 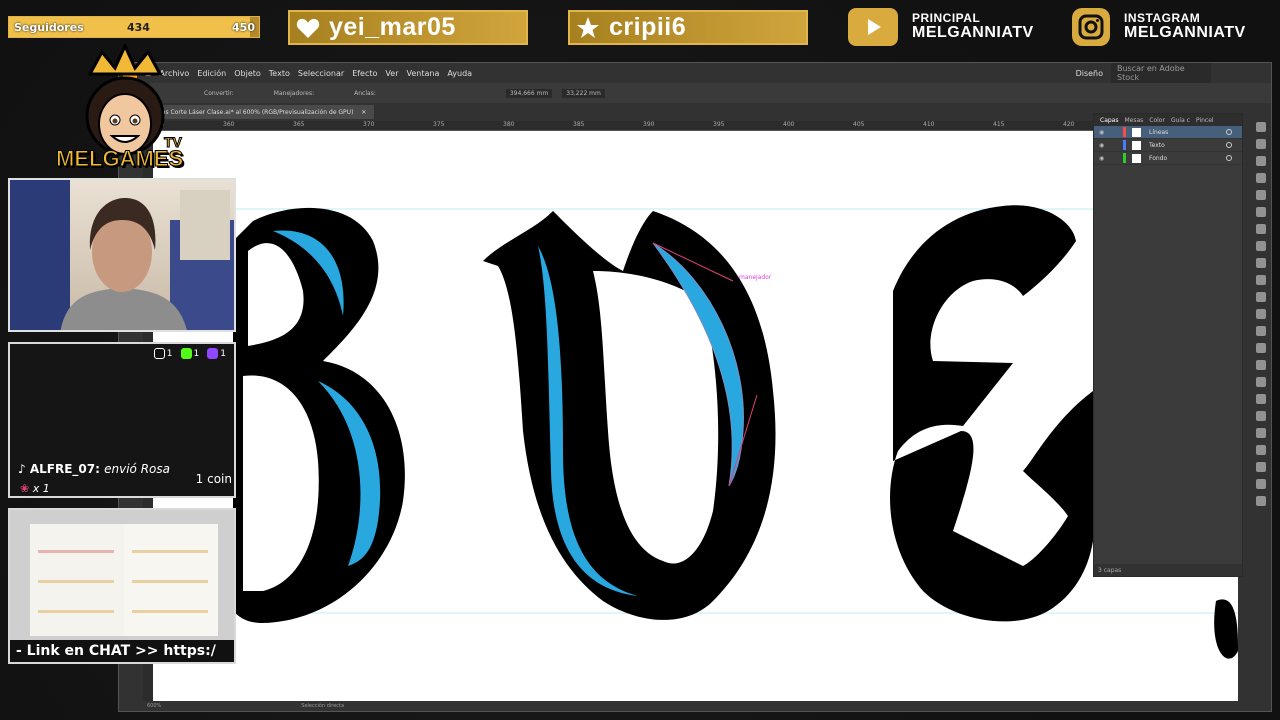 What do you see at coordinates (1168, 158) in the screenshot?
I see `layer-row-fondo: ◉ Fondo` at bounding box center [1168, 158].